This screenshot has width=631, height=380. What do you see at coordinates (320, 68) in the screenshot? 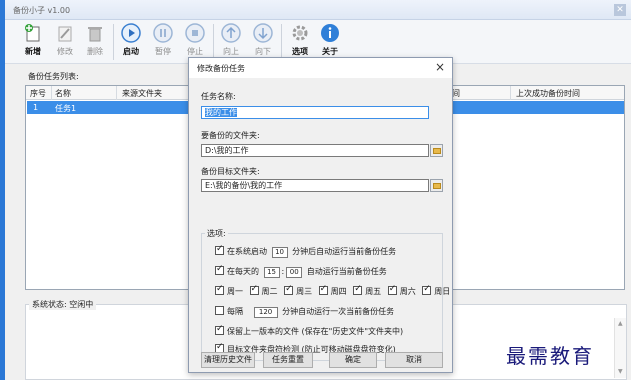
I see `dialog-title-bar: 修改备份任务 ×` at bounding box center [320, 68].